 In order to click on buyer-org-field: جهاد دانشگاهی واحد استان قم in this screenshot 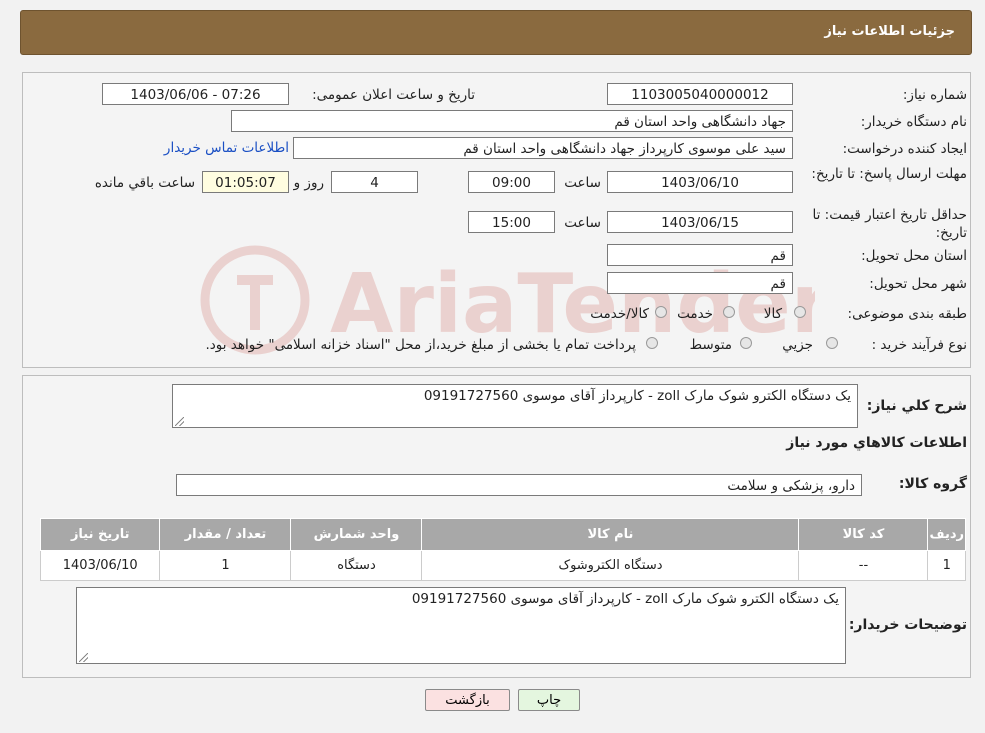, I will do `click(512, 121)`.